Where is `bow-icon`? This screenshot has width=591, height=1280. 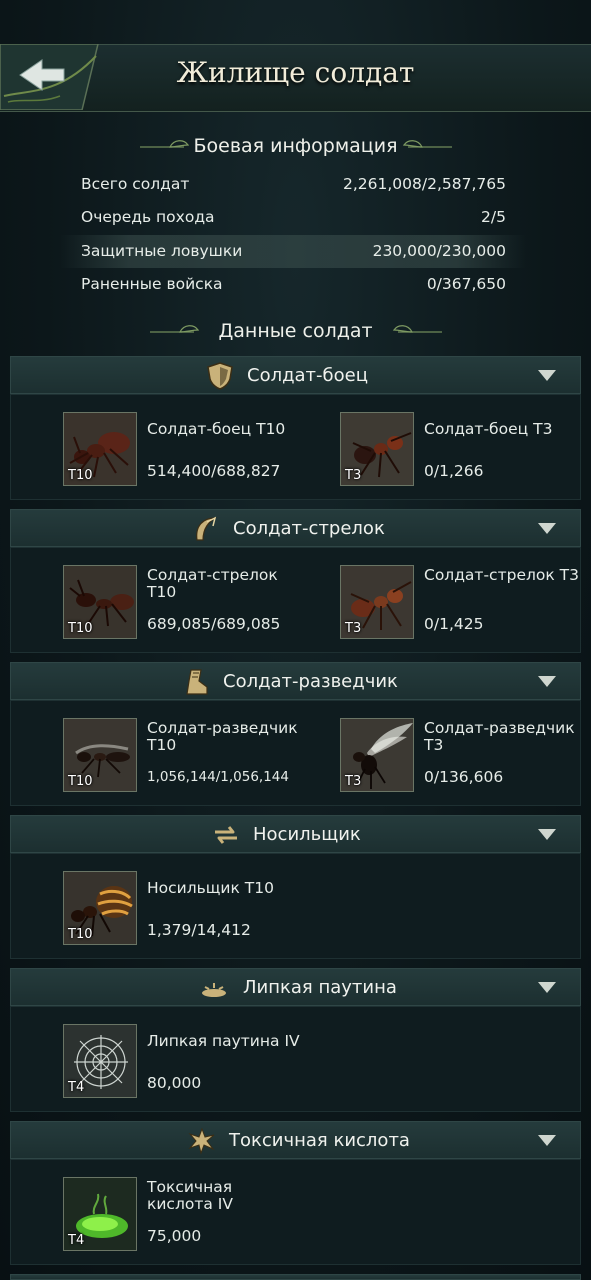 bow-icon is located at coordinates (206, 528).